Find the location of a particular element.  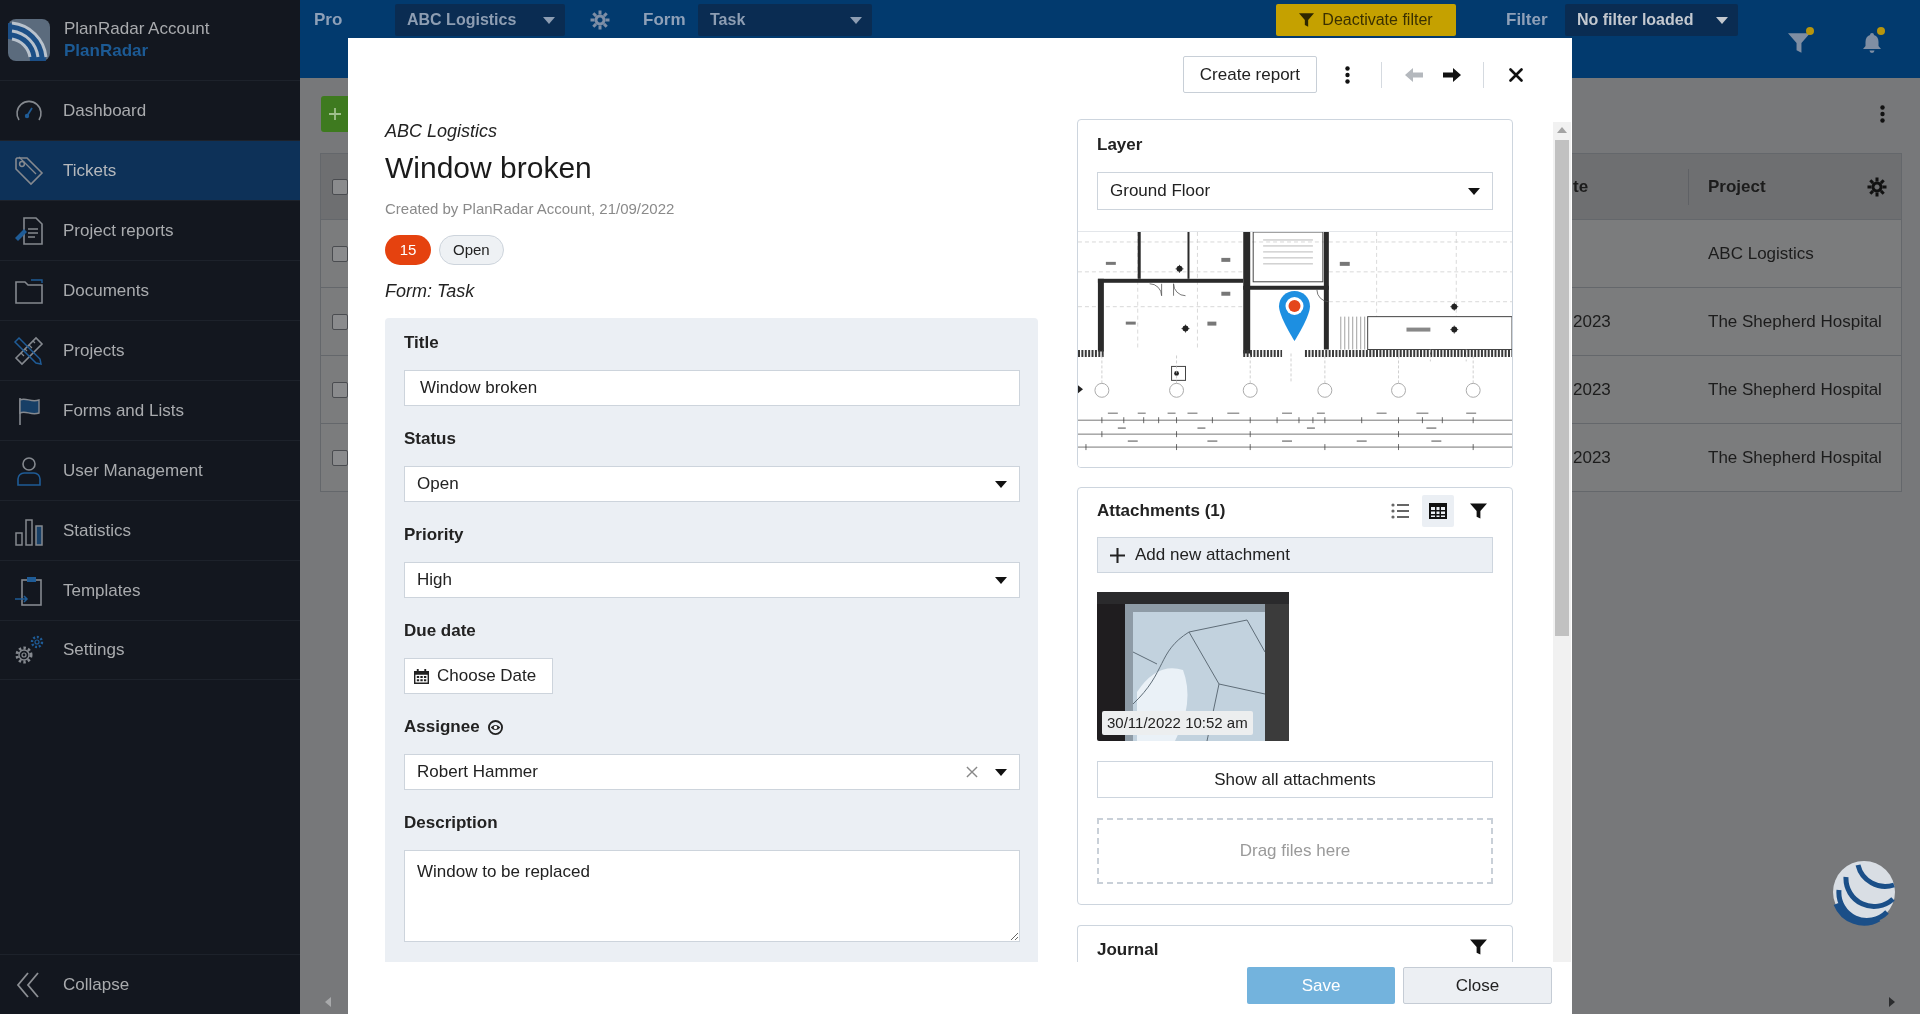

panel-title: Journal is located at coordinates (1128, 950).